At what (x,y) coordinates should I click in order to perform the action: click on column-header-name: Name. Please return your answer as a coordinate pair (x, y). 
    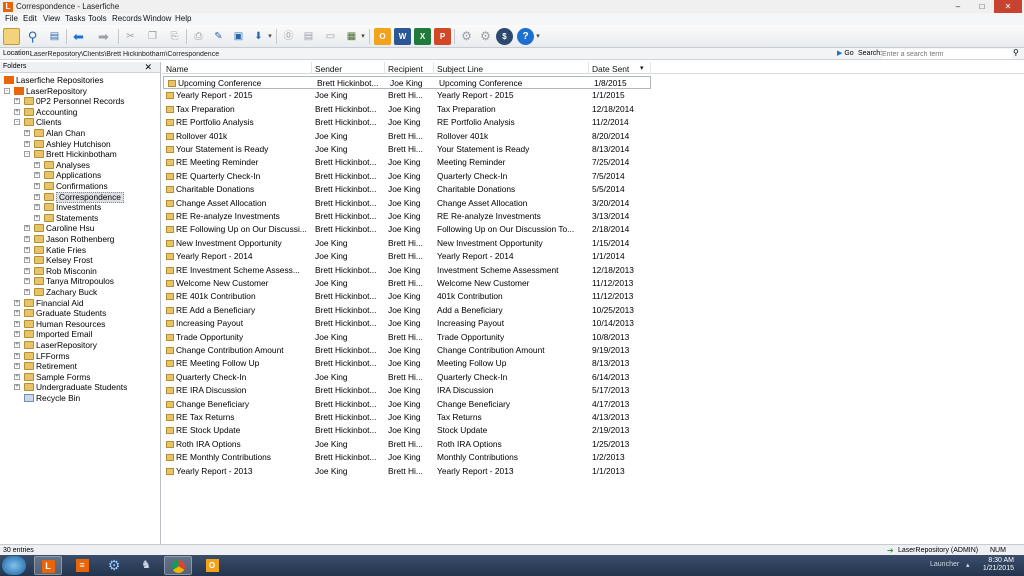
    Looking at the image, I should click on (177, 69).